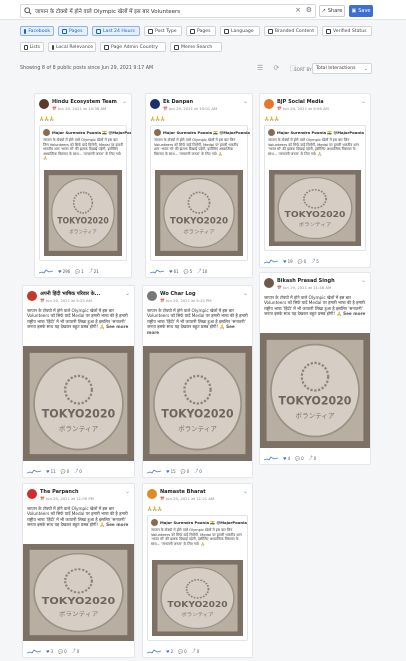  Describe the element at coordinates (186, 300) in the screenshot. I see `post-date: 📅 Jun 29, 2021 at 9:15 PM` at that location.